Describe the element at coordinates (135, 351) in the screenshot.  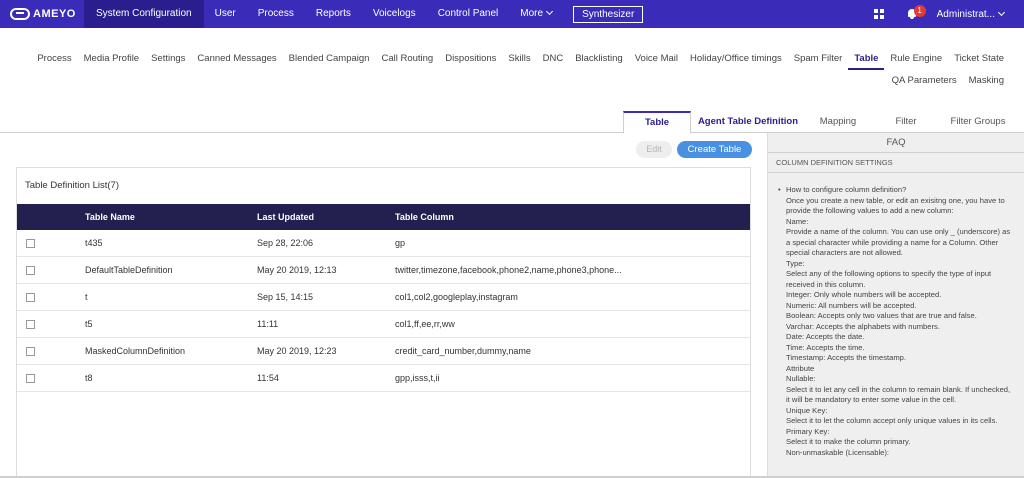
I see `cell-table-name: MaskedColumnDefinition` at that location.